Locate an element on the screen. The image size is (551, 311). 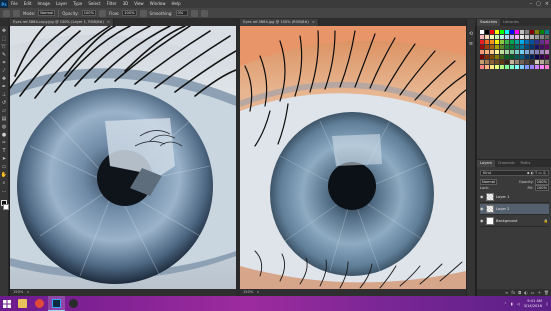
menu-edit: Edit is located at coordinates (28, 4).